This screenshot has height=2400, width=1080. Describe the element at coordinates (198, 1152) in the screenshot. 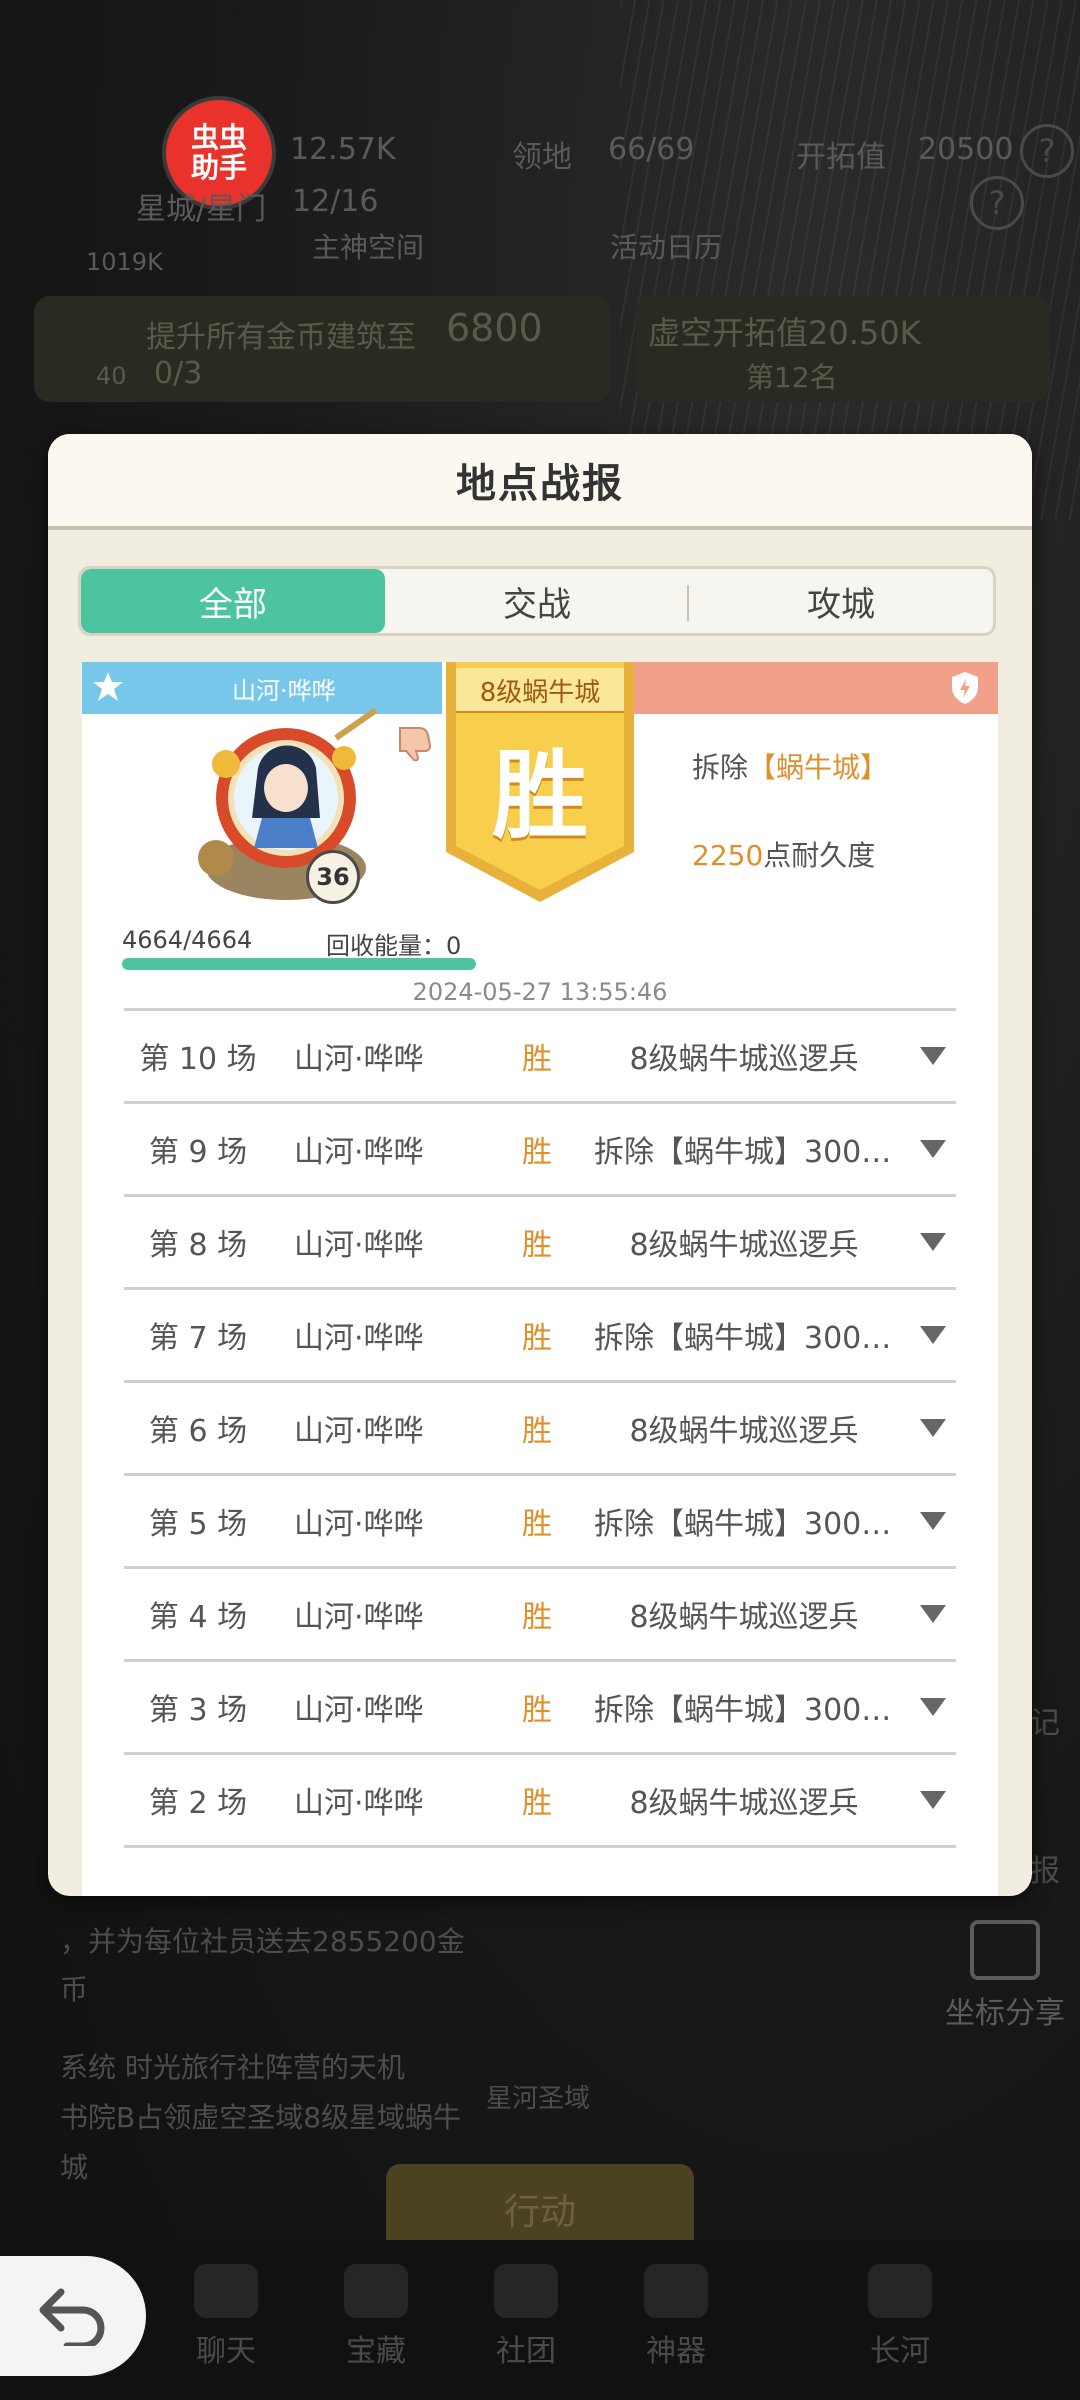

I see `battle-round: 第 9 场` at that location.